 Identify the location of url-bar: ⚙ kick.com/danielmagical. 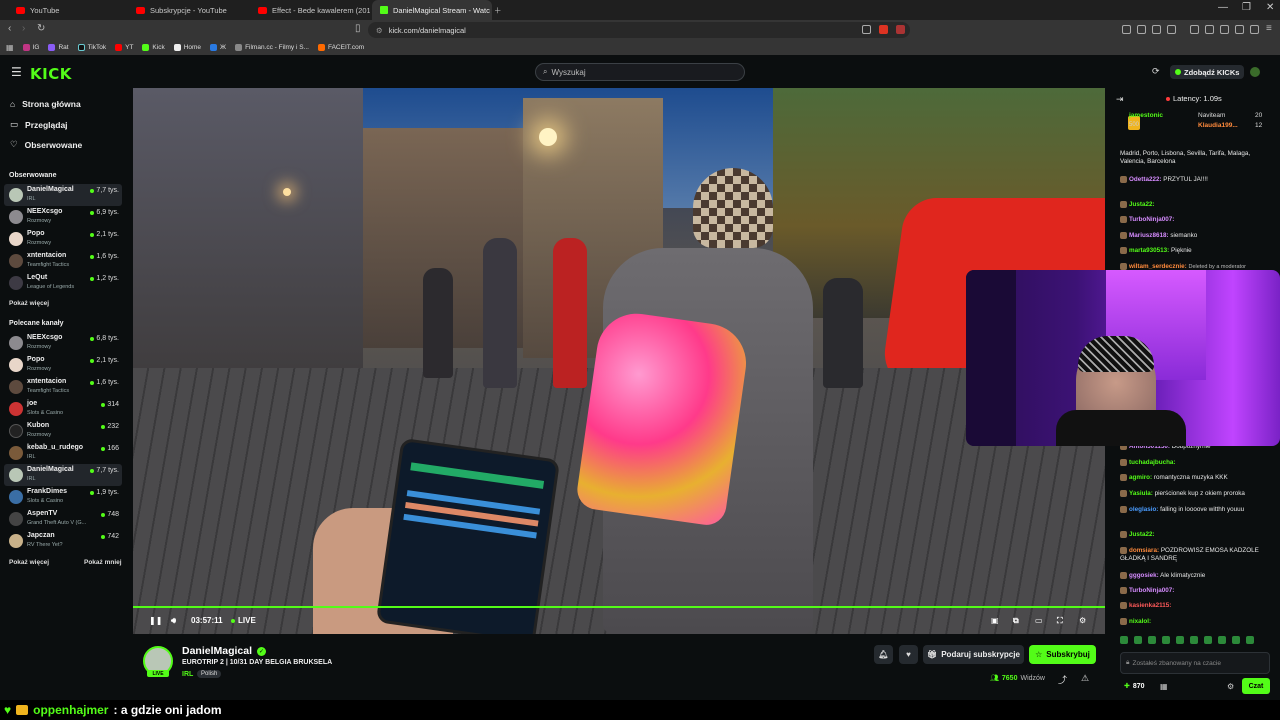
(639, 30).